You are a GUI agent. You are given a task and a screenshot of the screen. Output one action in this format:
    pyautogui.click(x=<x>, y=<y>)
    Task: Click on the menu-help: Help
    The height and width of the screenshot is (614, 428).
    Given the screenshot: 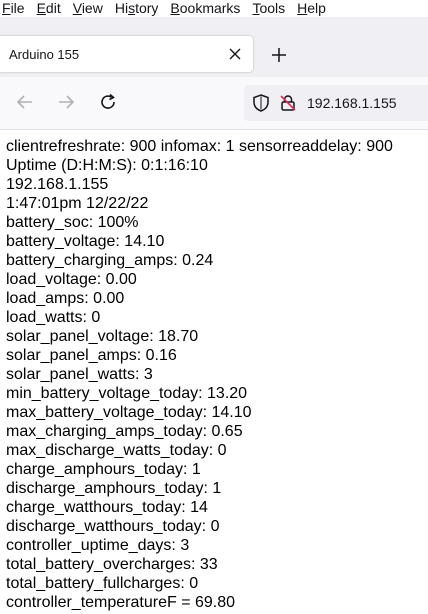 What is the action you would take?
    pyautogui.click(x=311, y=8)
    